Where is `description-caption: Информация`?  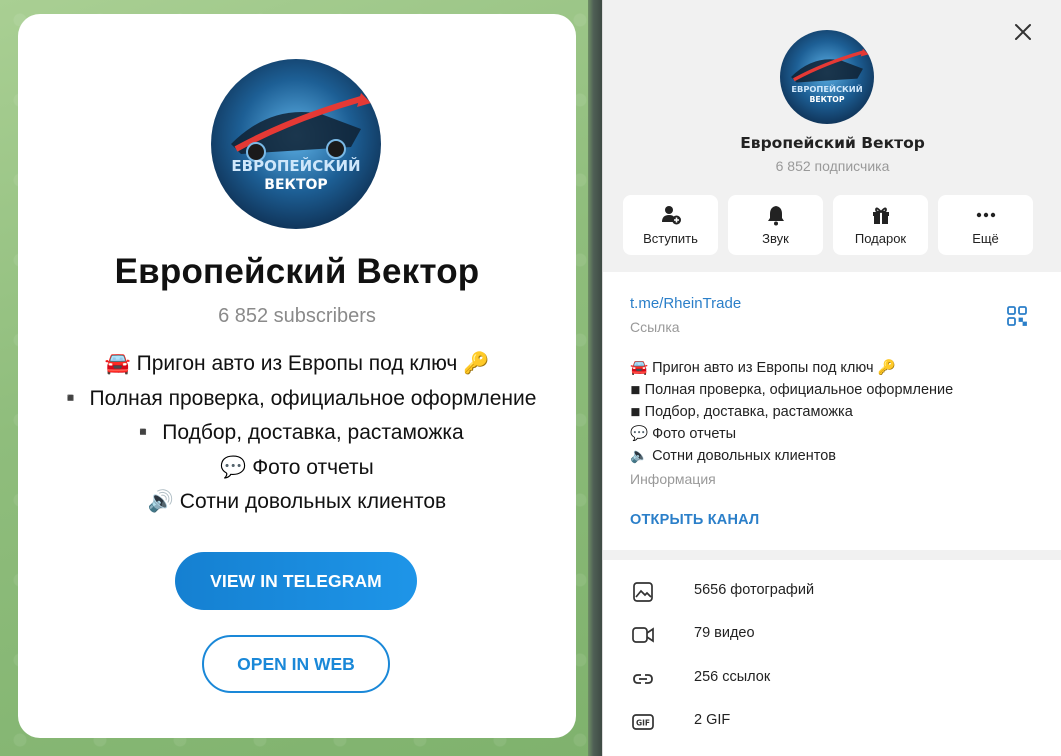
description-caption: Информация is located at coordinates (673, 479).